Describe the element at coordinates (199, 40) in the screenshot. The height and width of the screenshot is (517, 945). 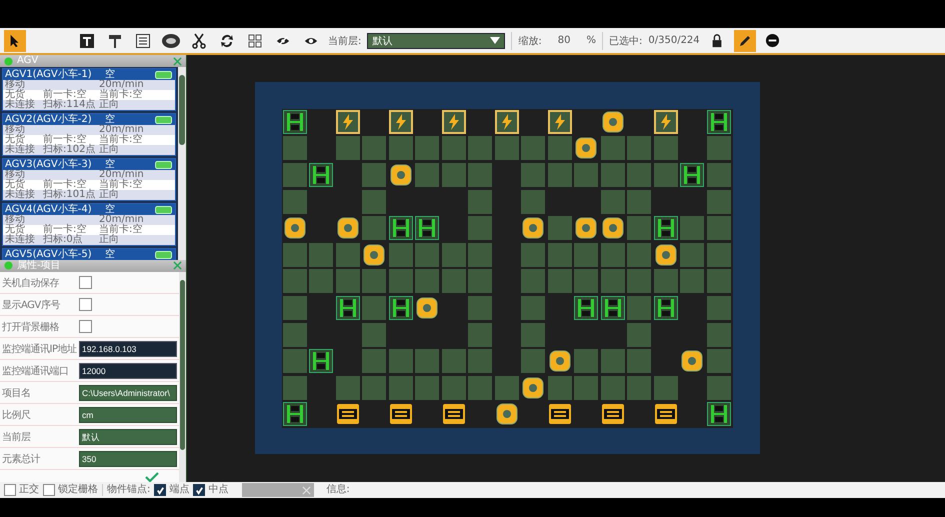
I see `scissors-icon` at that location.